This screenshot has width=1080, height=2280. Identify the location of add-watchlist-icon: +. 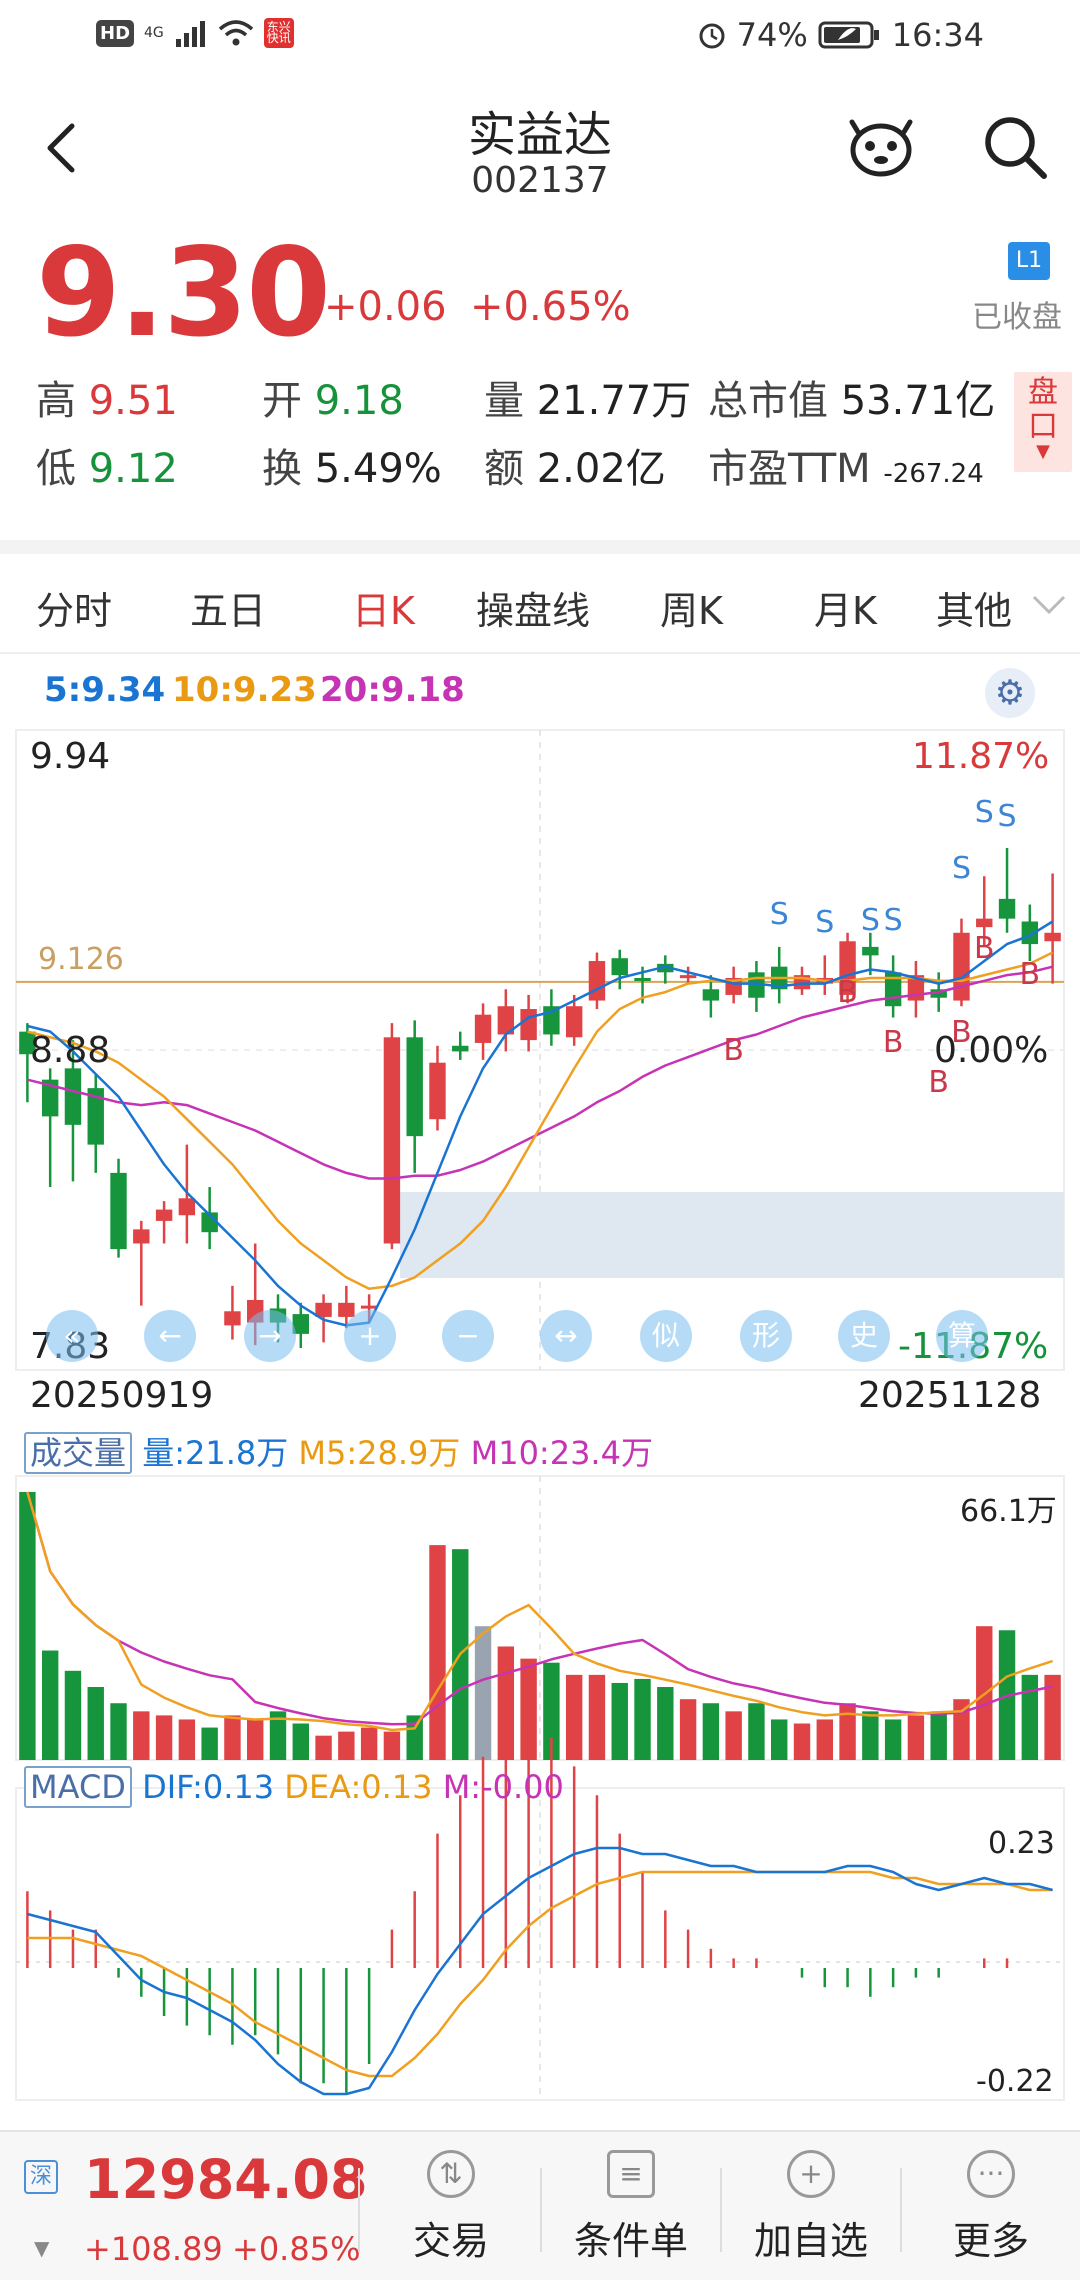
(811, 2174).